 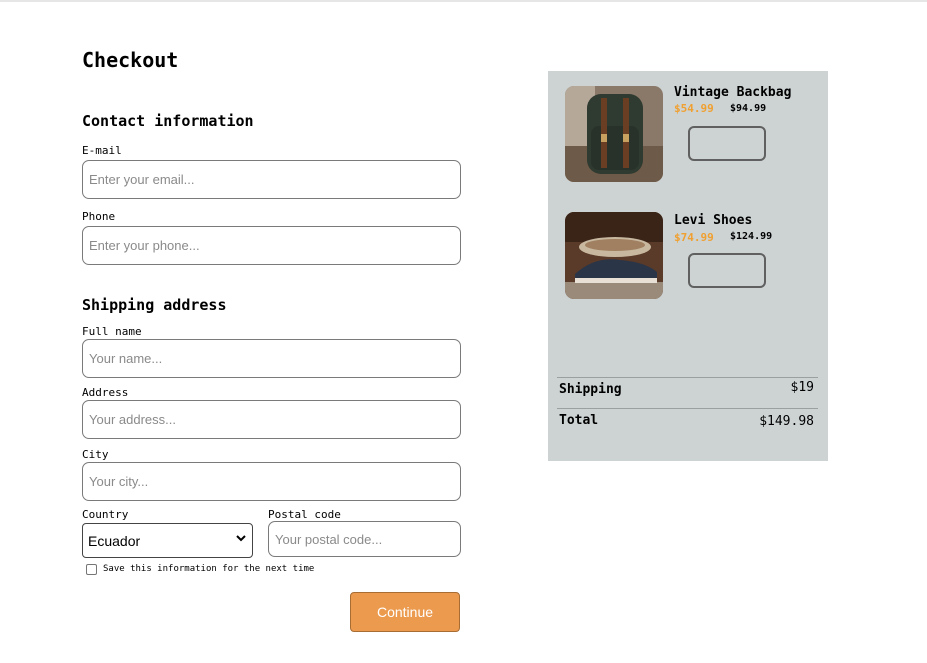 What do you see at coordinates (99, 216) in the screenshot?
I see `phone-label: Phone` at bounding box center [99, 216].